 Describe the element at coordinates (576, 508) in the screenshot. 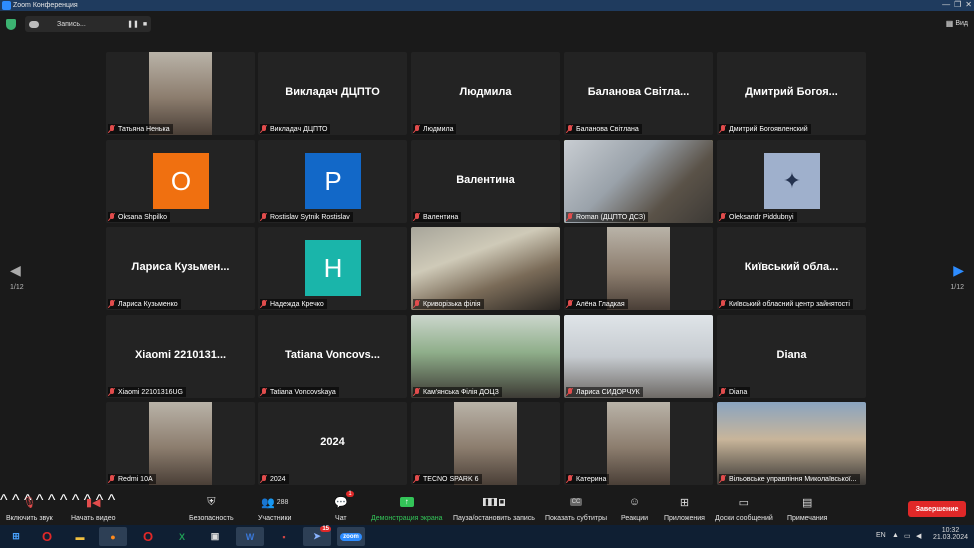

I see `captions-button: CC Показать субтитры` at that location.